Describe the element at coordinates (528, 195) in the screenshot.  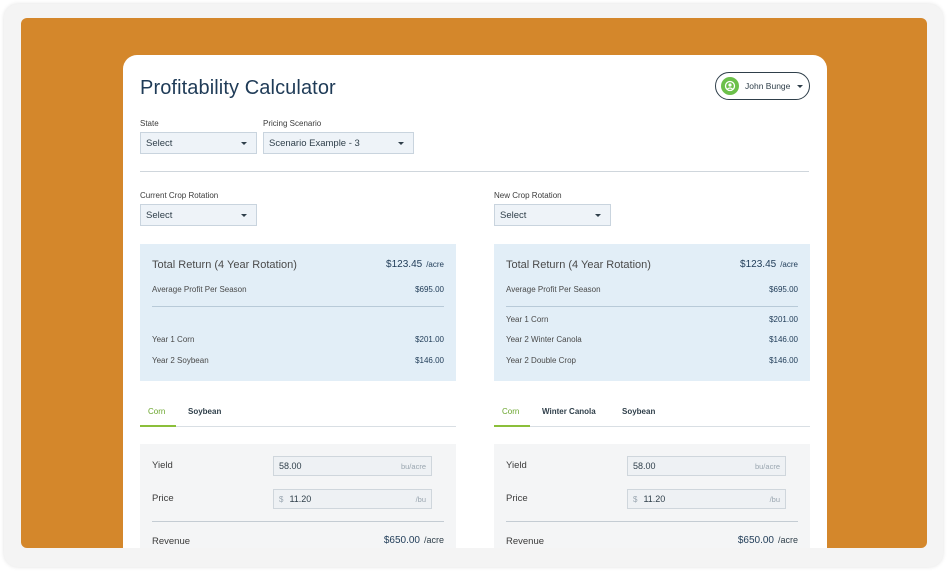
I see `new-rotation-label: New Crop Rotation` at that location.